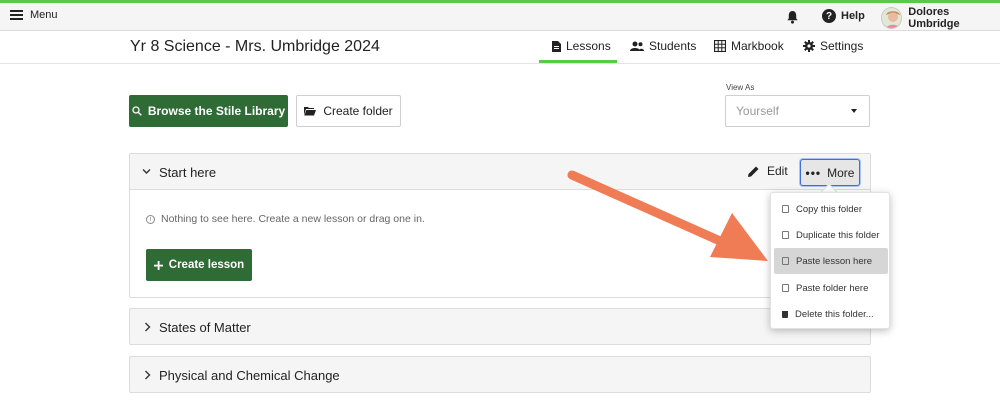 Image resolution: width=1000 pixels, height=400 pixels. I want to click on avatar, so click(892, 18).